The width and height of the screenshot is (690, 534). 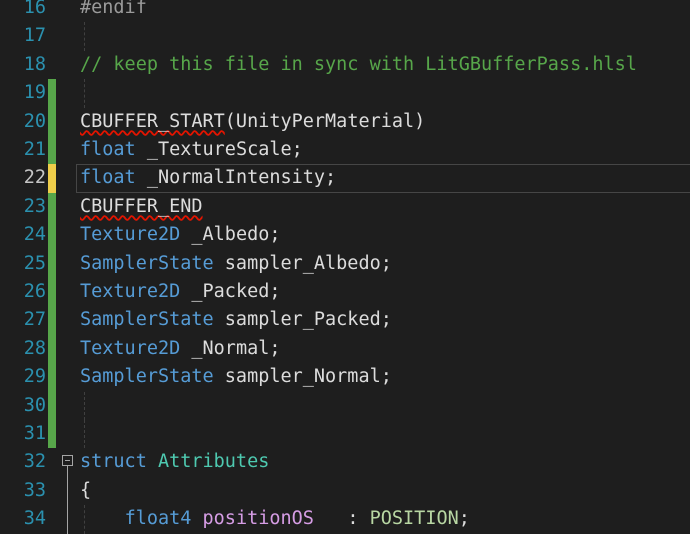 I want to click on code-text: SamplerState sampler_Packed;, so click(x=236, y=320).